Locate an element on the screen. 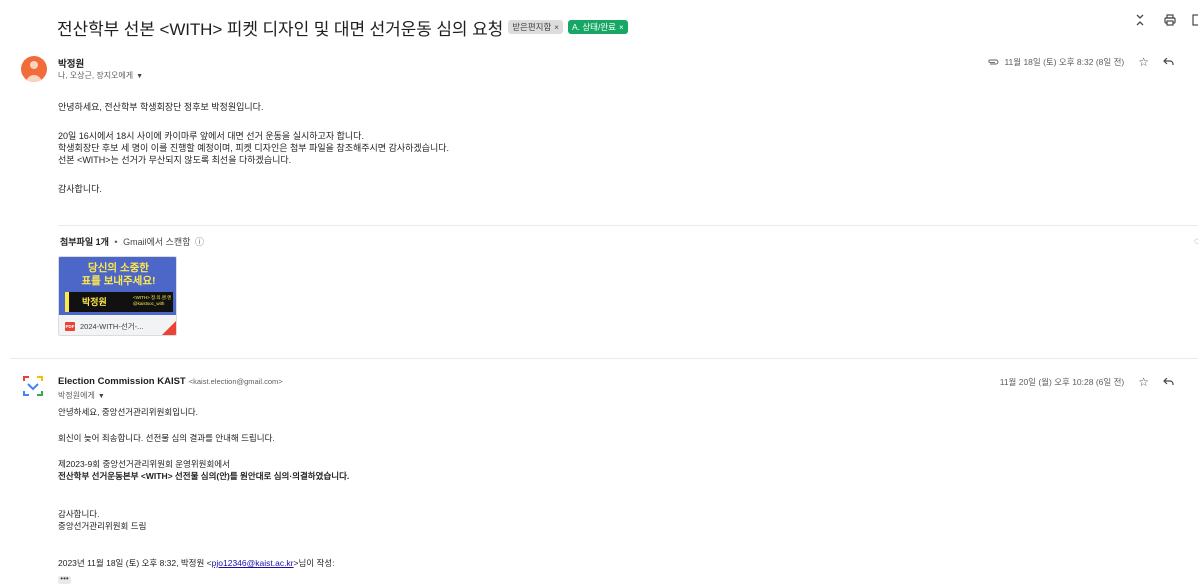 Image resolution: width=1198 pixels, height=587 pixels. email-subject: 전산학부 선본 <WITH> 피켓 디자인 및 대면 선거운동 심의 요청 is located at coordinates (280, 29).